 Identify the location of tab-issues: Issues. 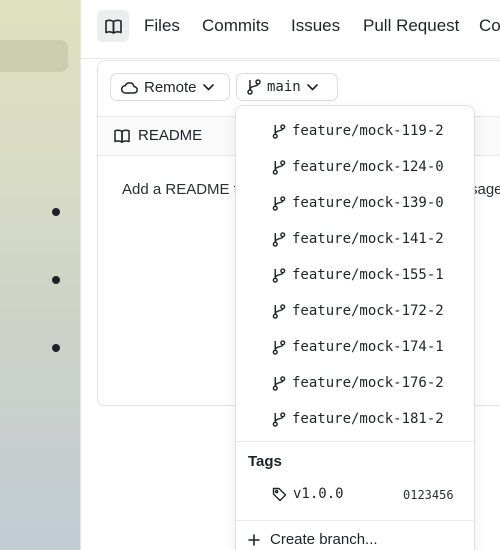
(315, 26).